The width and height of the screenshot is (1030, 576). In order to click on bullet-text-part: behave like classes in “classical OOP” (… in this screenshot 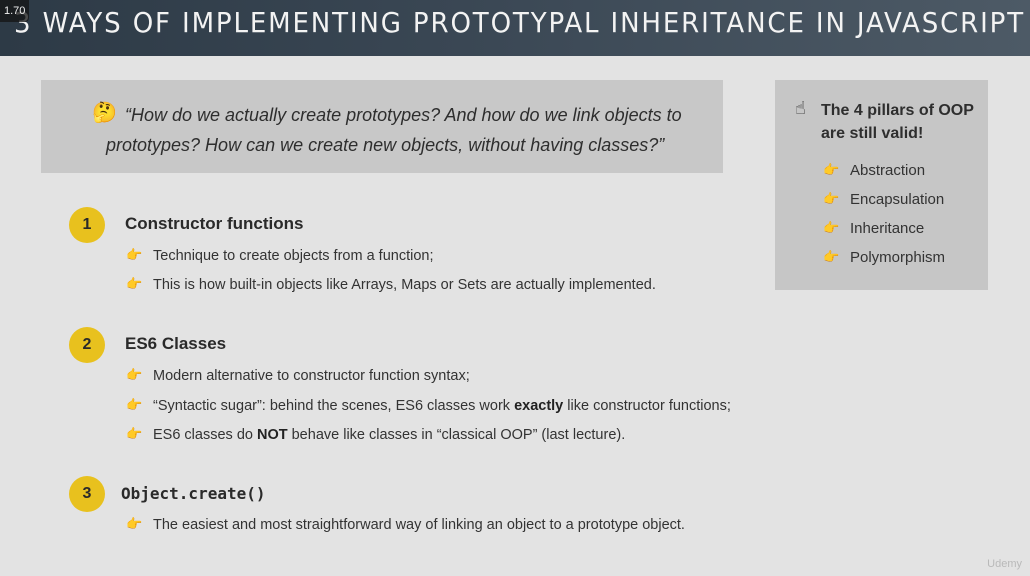, I will do `click(456, 435)`.